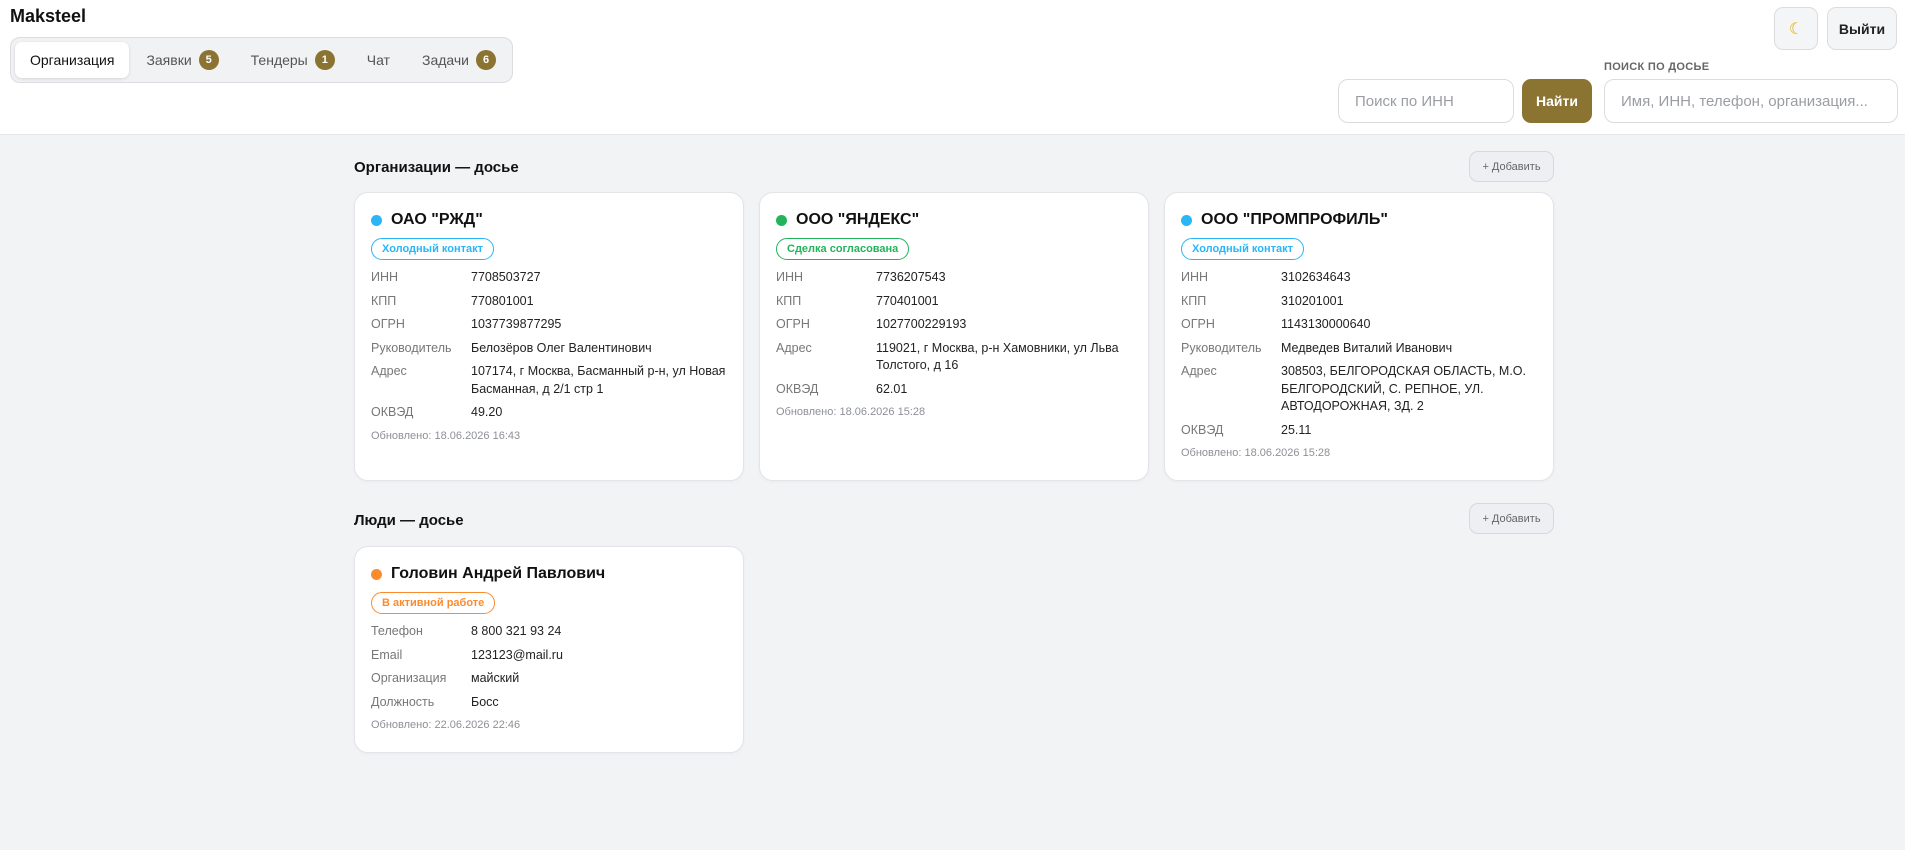 Image resolution: width=1905 pixels, height=850 pixels. What do you see at coordinates (907, 300) in the screenshot?
I see `field-value: 770401001` at bounding box center [907, 300].